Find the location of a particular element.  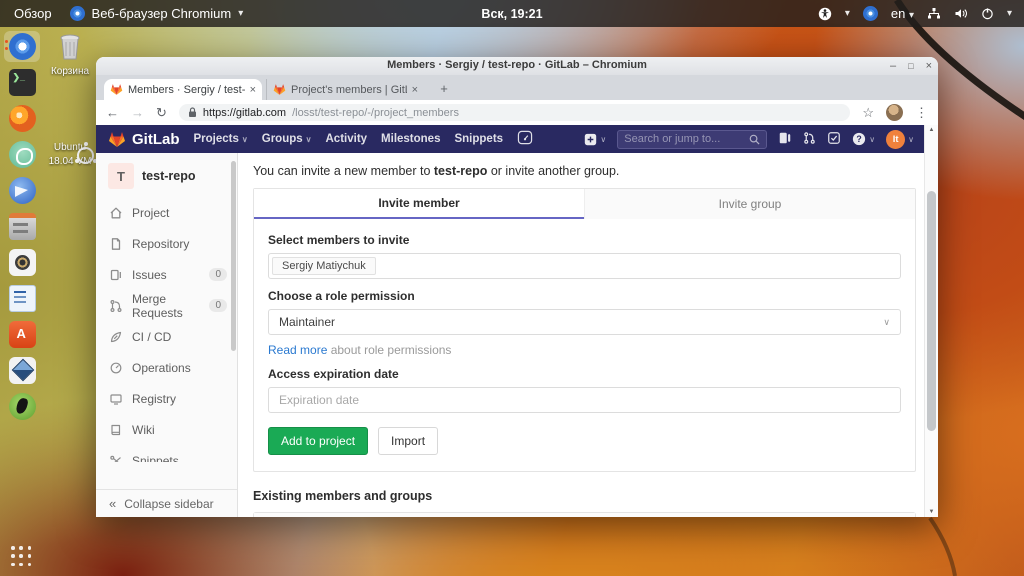

trash-desktop-icon: Корзина is located at coordinates (70, 55).